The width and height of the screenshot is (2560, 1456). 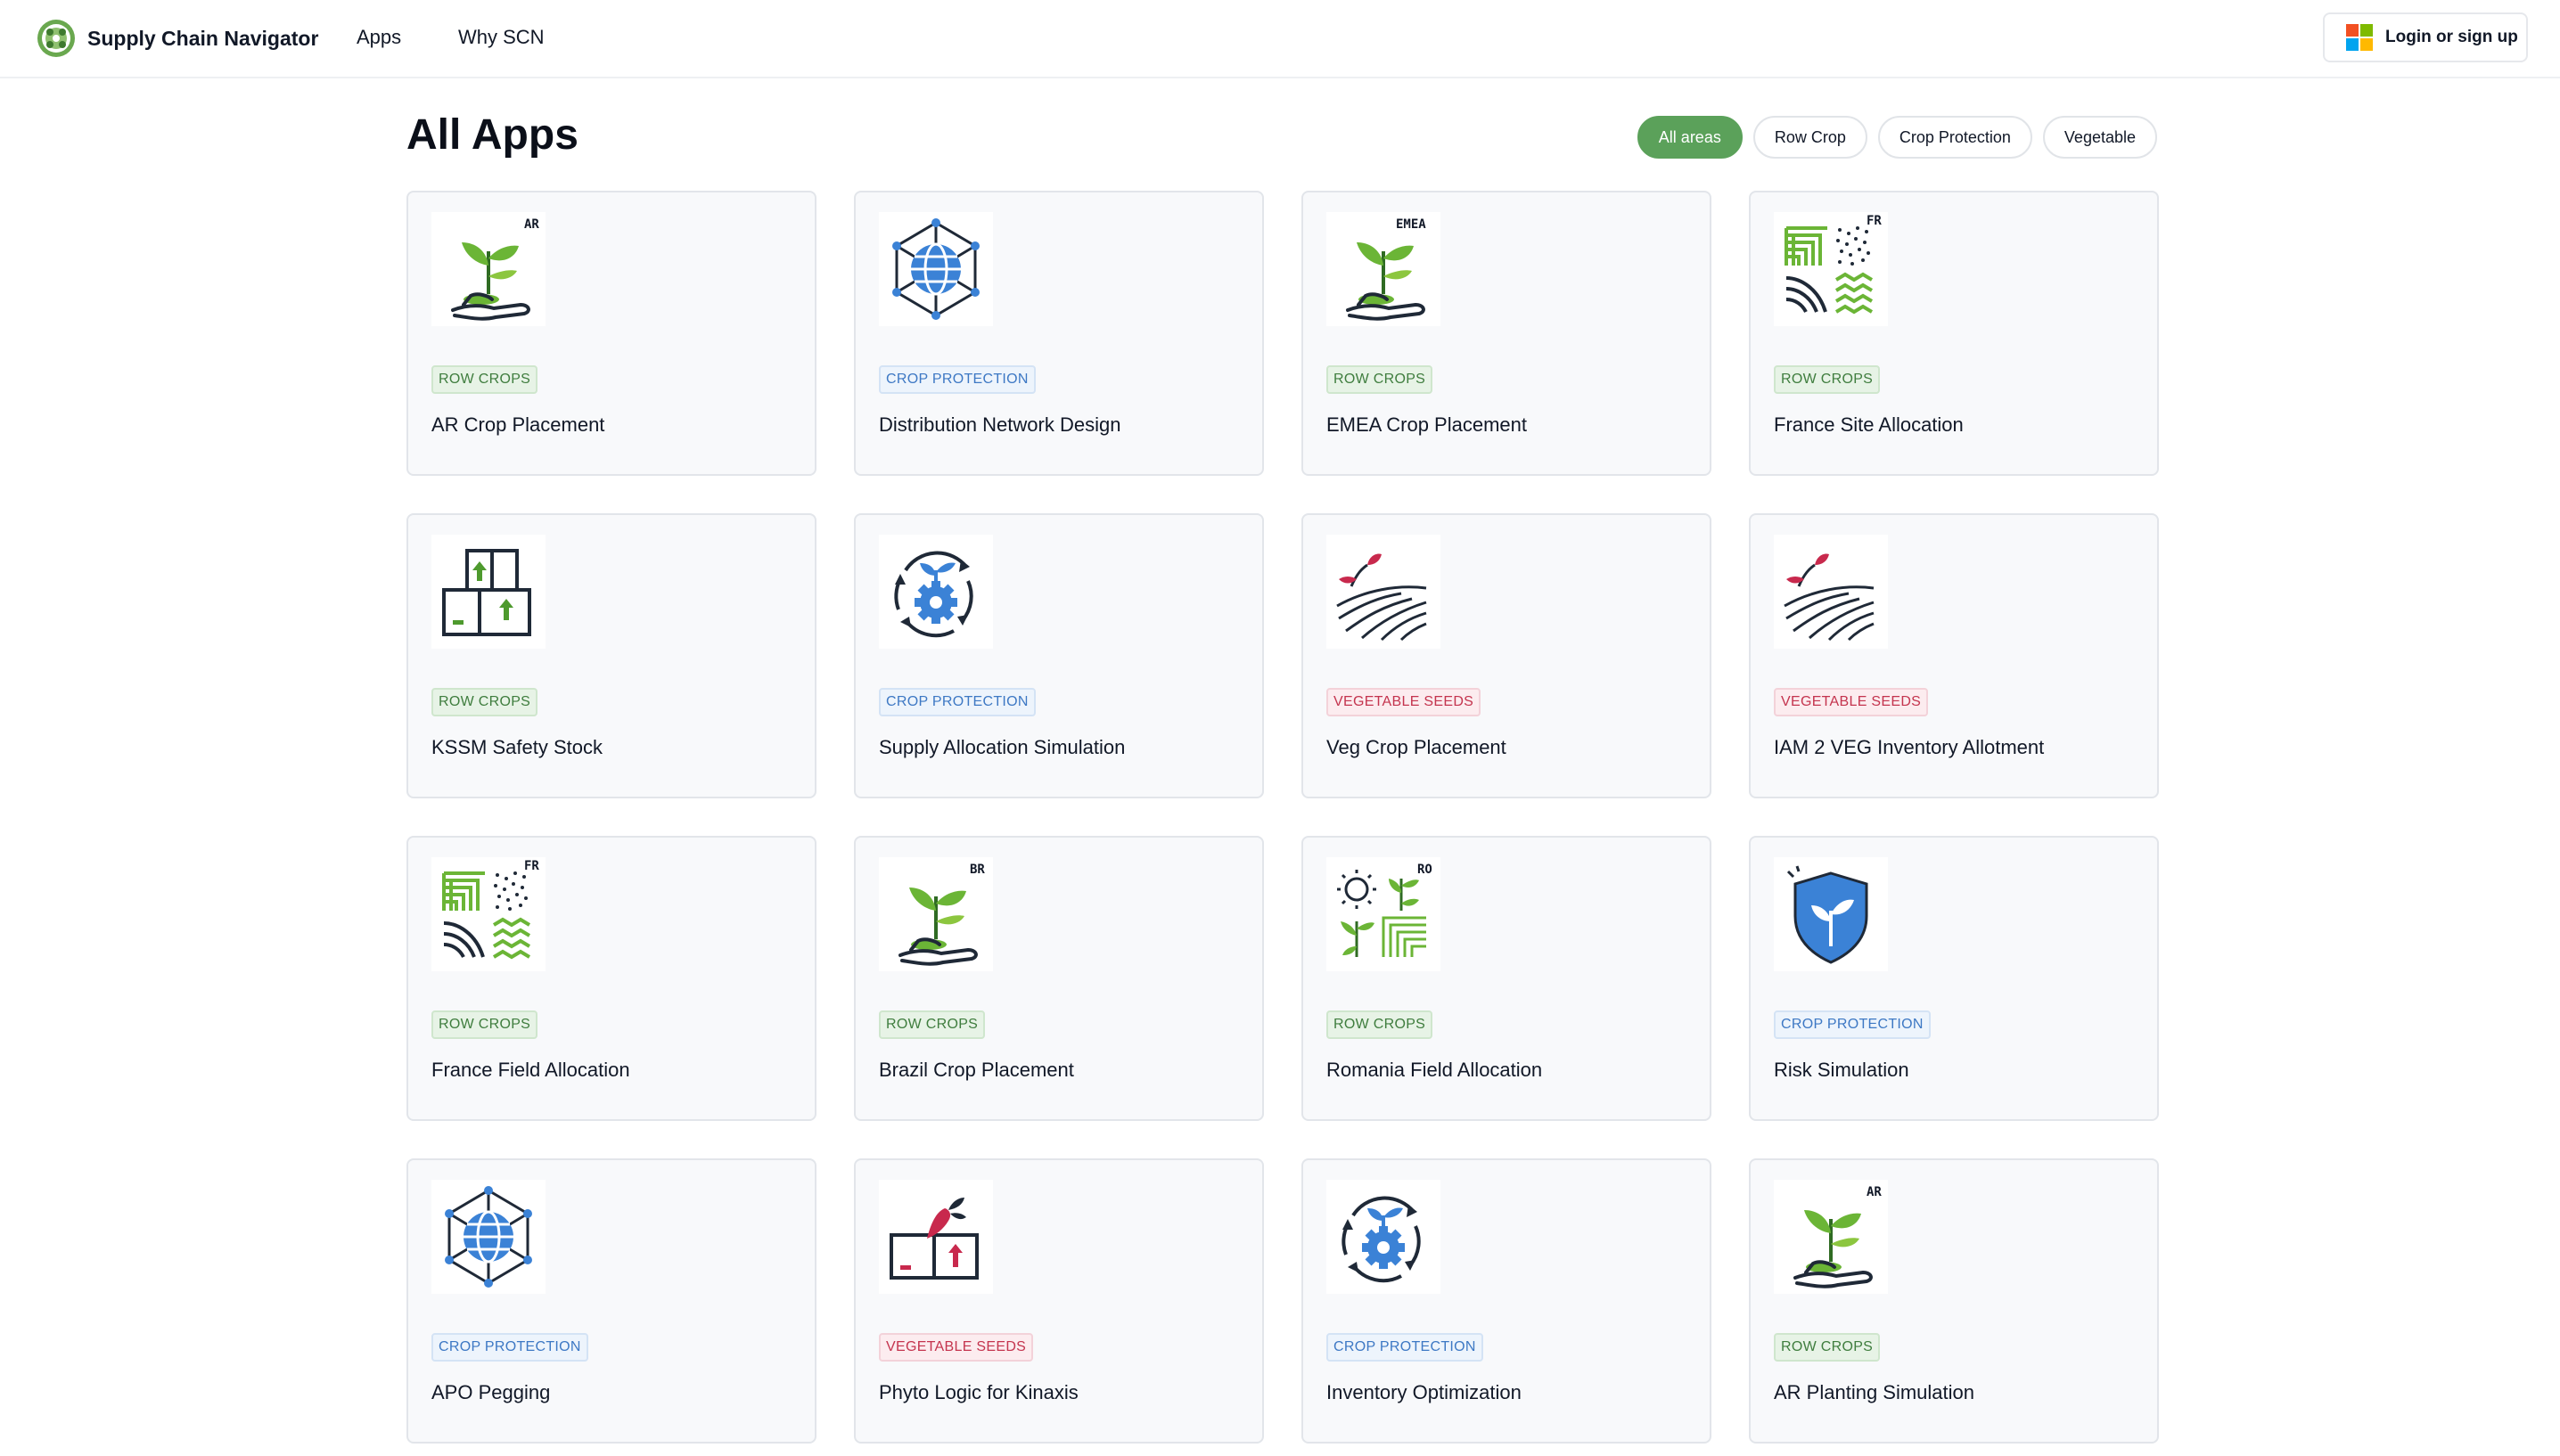 What do you see at coordinates (936, 914) in the screenshot?
I see `hand-plant-icon: BR` at bounding box center [936, 914].